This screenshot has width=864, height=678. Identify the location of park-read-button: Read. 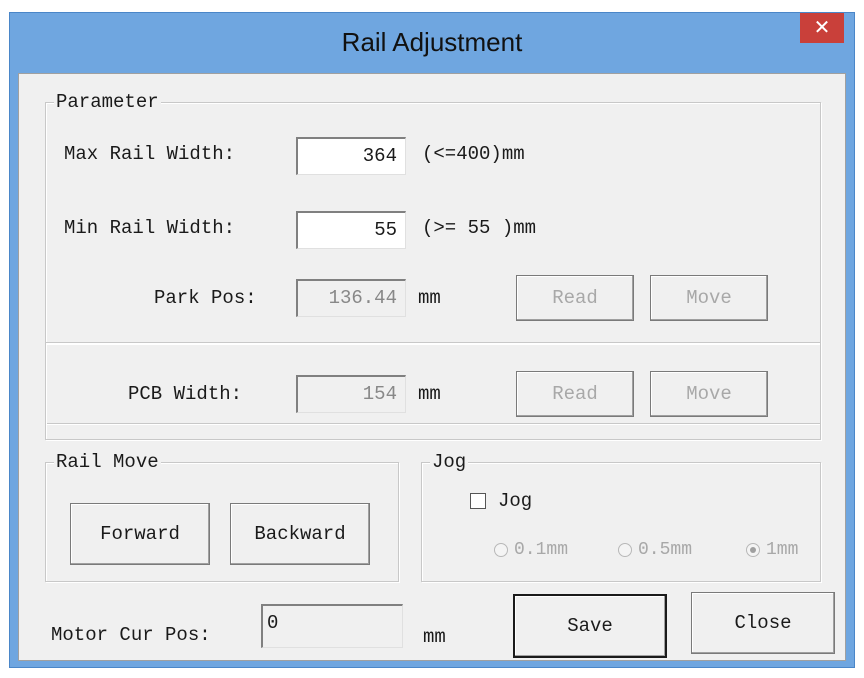
(575, 298).